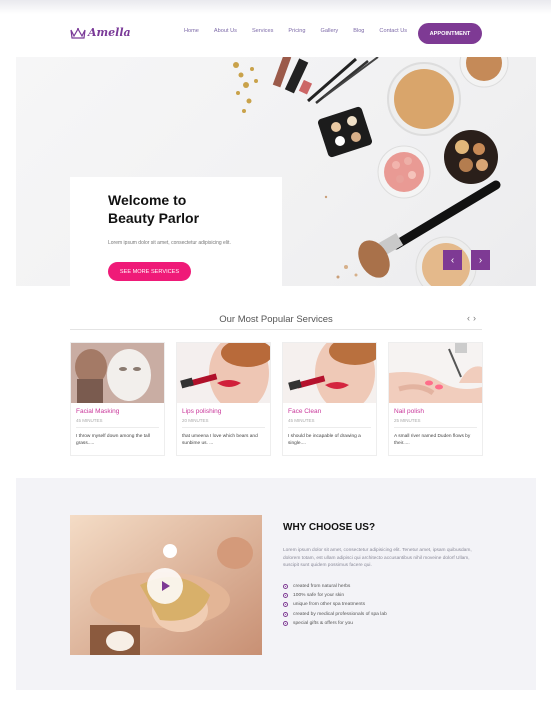  What do you see at coordinates (319, 596) in the screenshot?
I see `benefit-text: 100% safe for your skin` at bounding box center [319, 596].